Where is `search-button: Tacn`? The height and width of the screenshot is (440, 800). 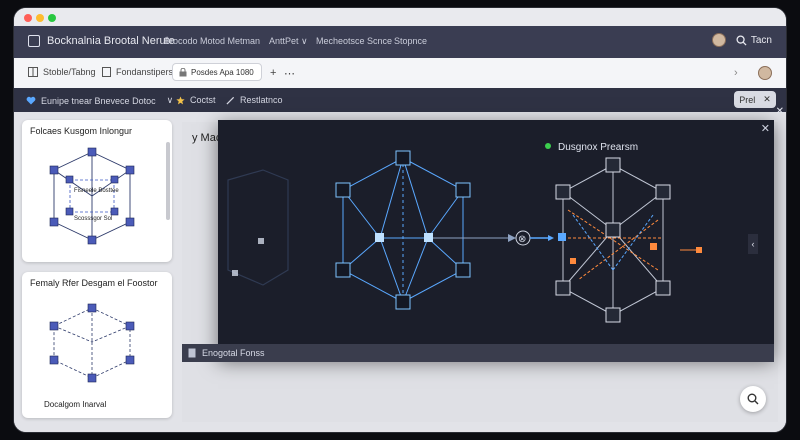
search-button: Tacn is located at coordinates (754, 40).